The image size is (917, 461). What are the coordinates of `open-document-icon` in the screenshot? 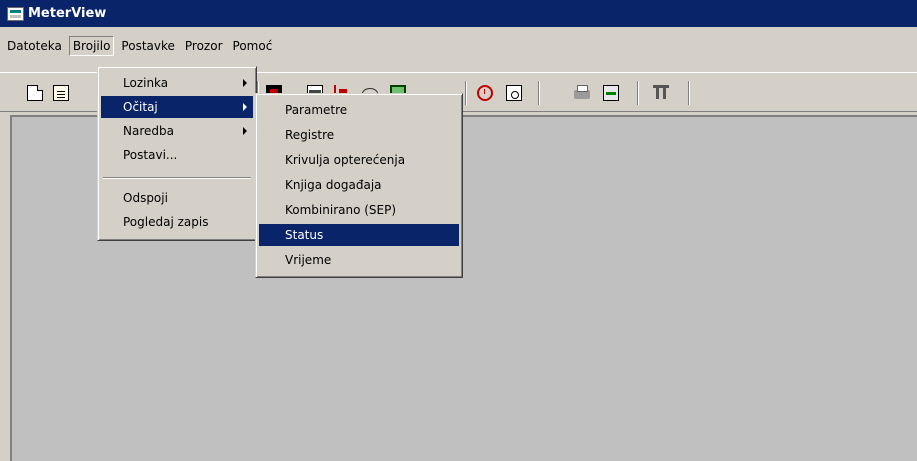 It's located at (61, 93).